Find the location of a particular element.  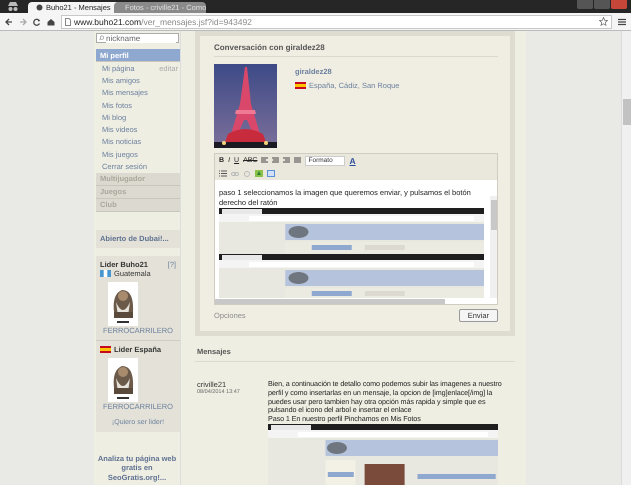

url-text: www.buho21.com/ver_mensajes.jsf?id=943492 is located at coordinates (163, 21).